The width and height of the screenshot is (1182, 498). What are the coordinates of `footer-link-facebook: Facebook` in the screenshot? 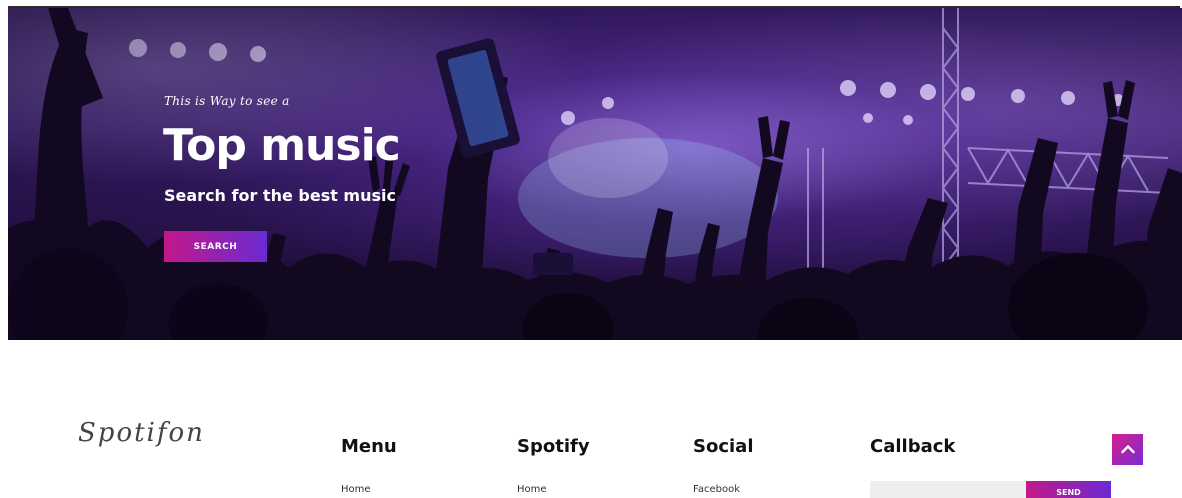 It's located at (716, 489).